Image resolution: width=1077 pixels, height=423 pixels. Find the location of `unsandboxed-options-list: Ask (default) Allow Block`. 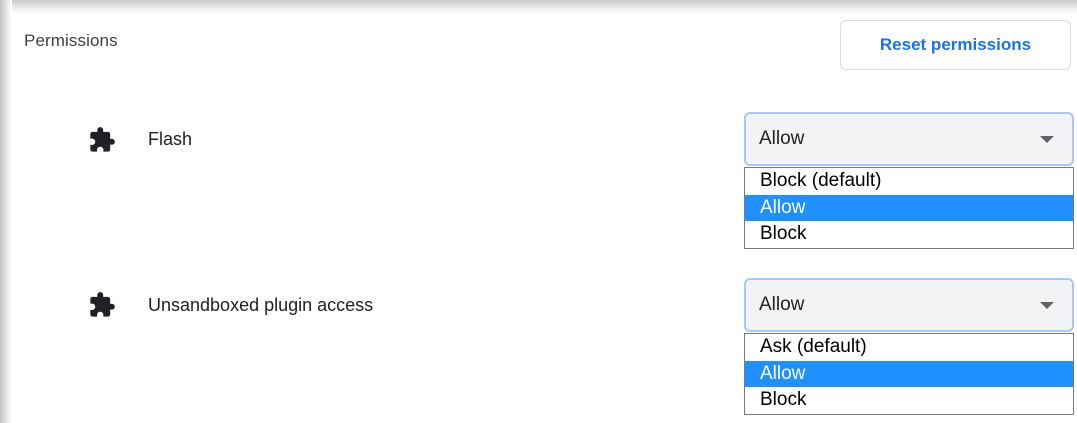

unsandboxed-options-list: Ask (default) Allow Block is located at coordinates (909, 374).